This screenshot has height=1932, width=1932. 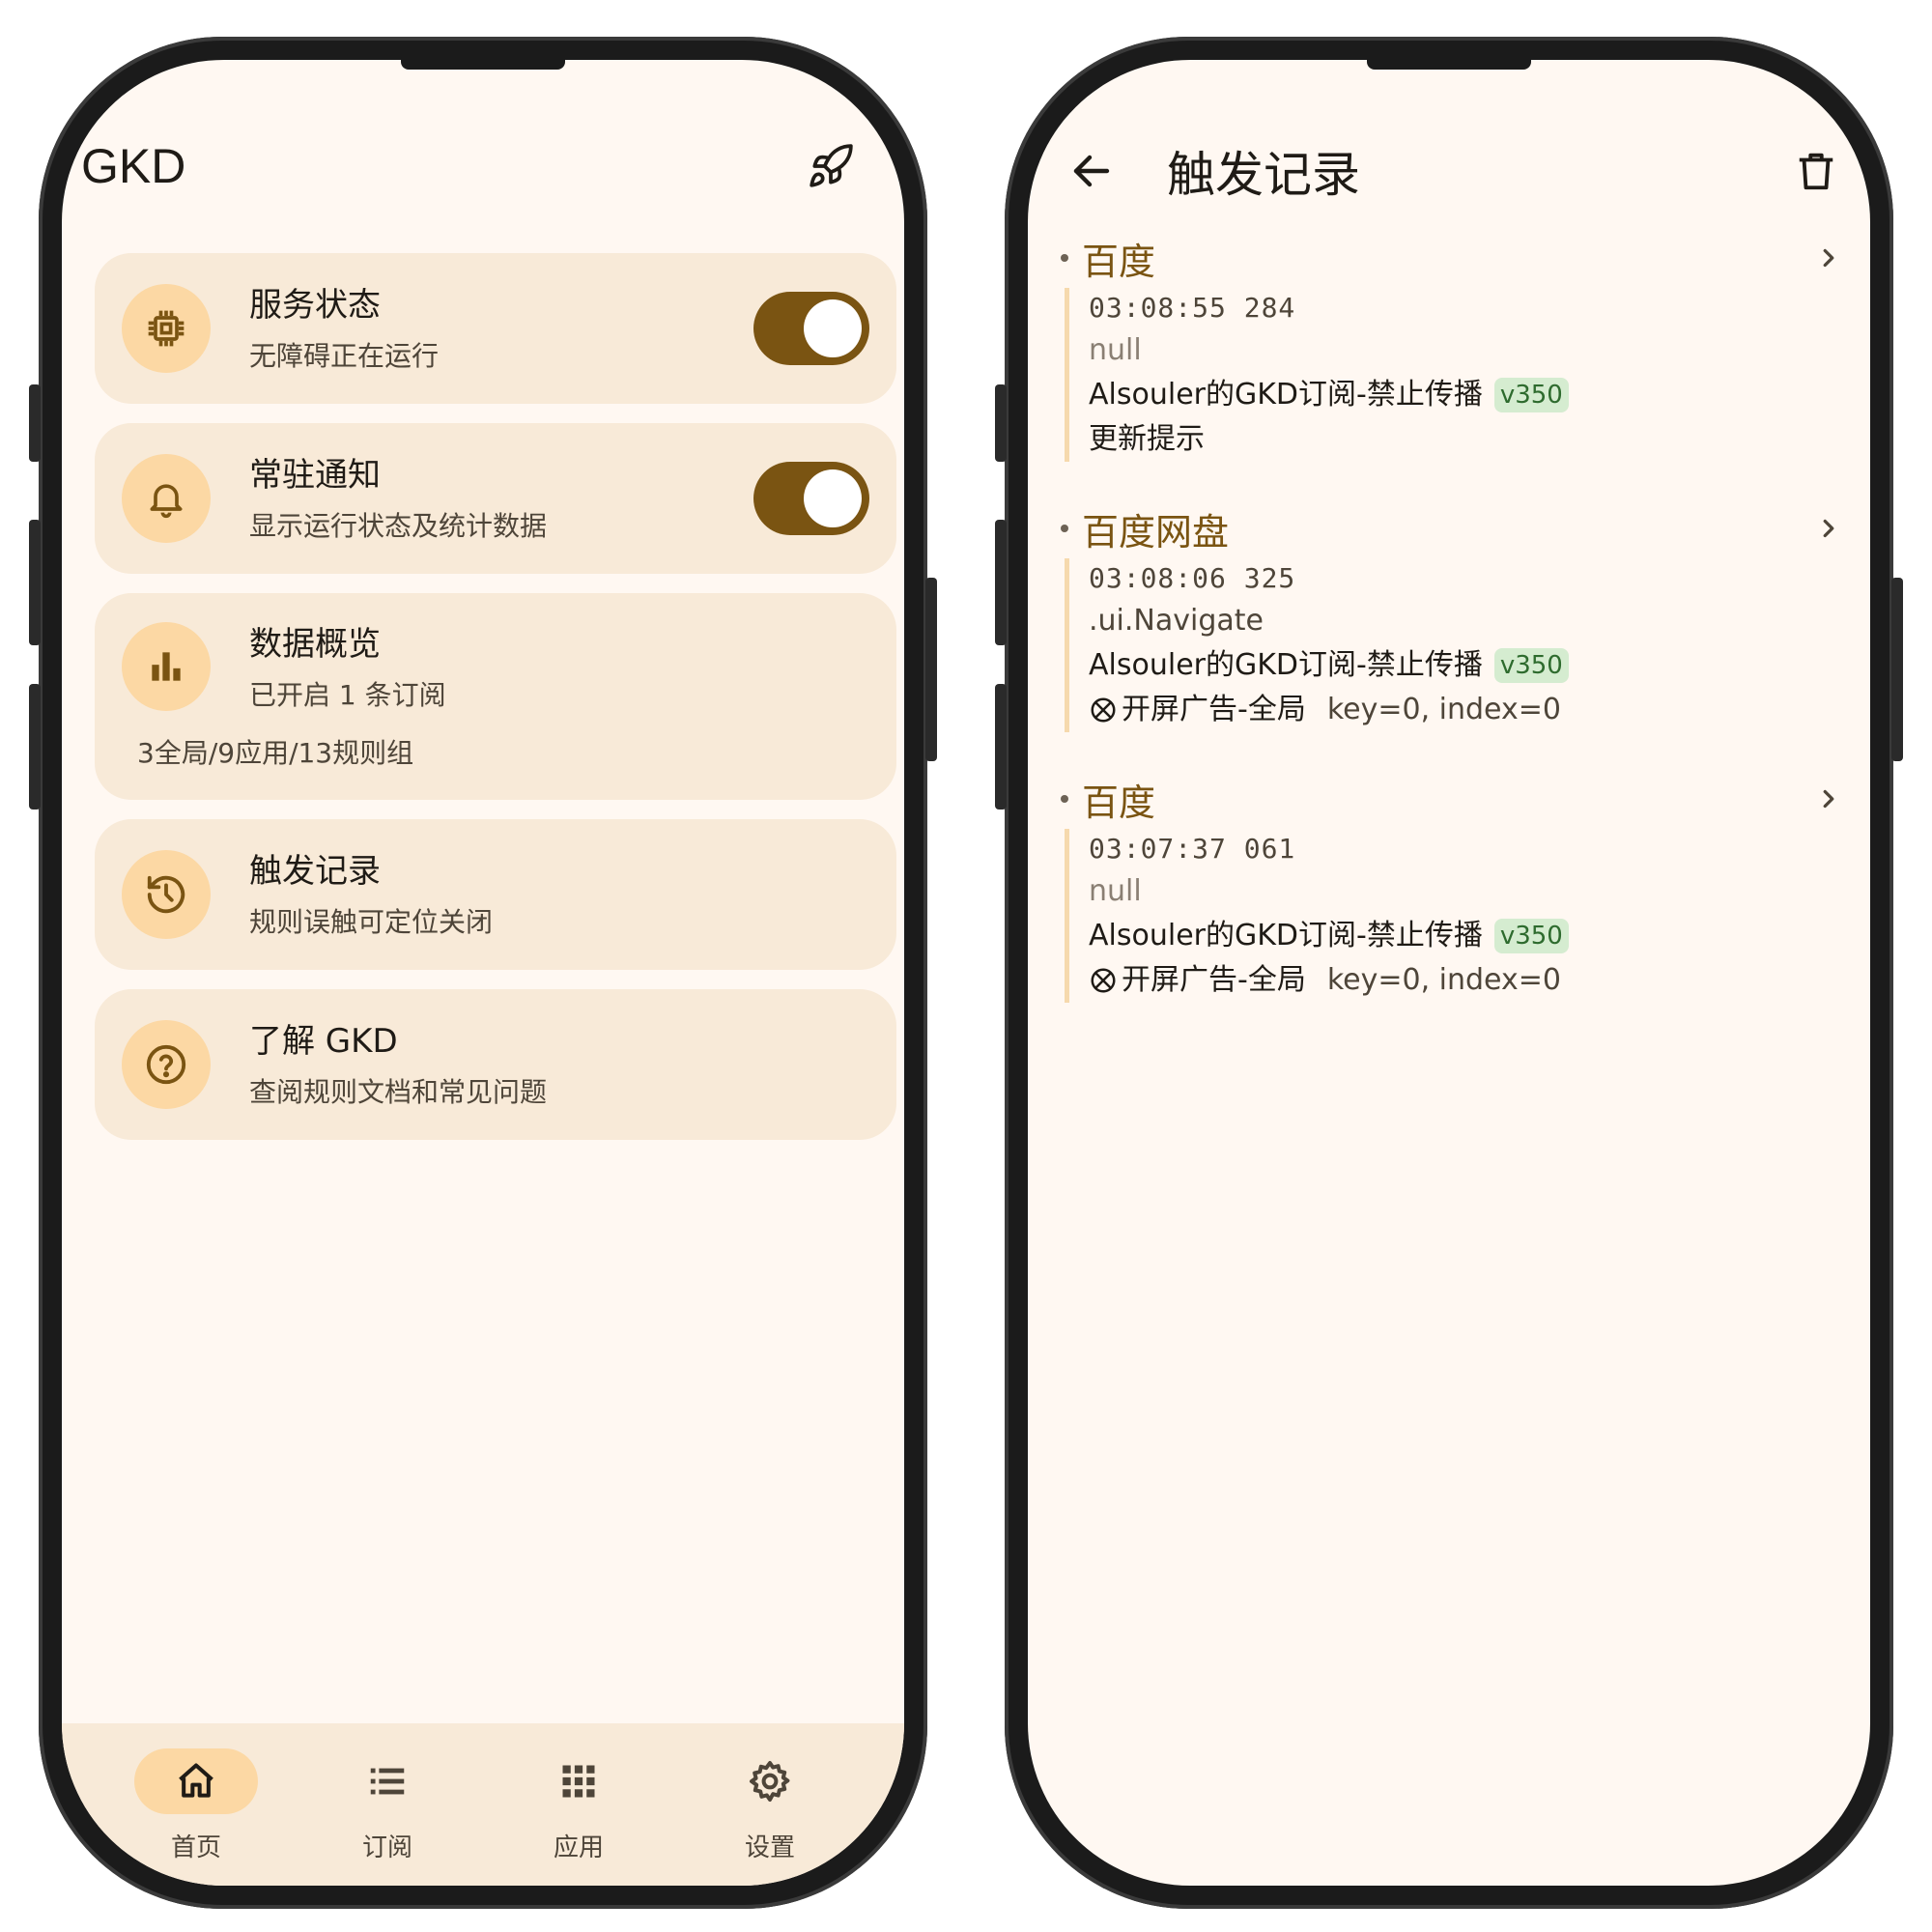 I want to click on bottom-navigation: 首页 订阅 应用 设置, so click(x=483, y=1804).